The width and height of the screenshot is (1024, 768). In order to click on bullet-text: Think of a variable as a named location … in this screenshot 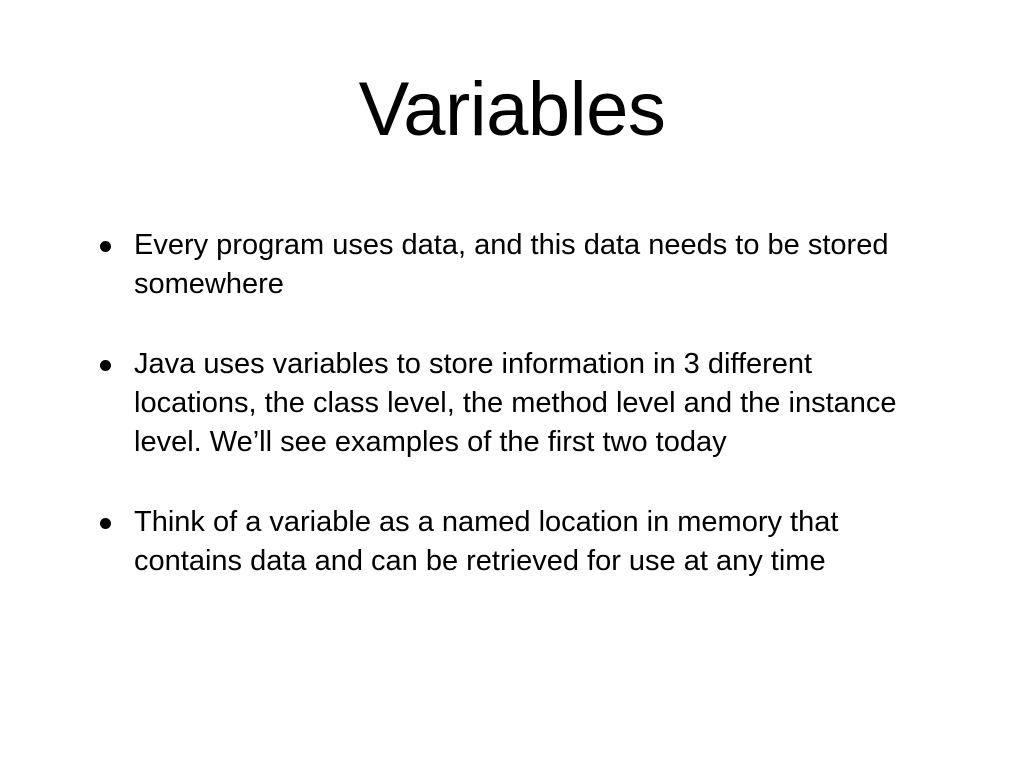, I will do `click(486, 541)`.